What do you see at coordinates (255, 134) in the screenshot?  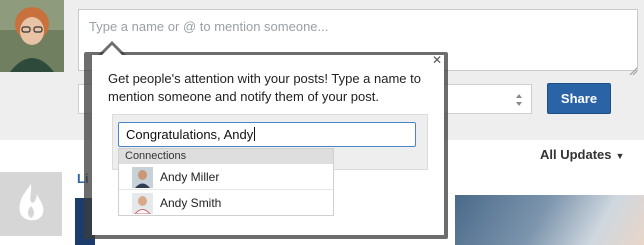 I see `text-caret` at bounding box center [255, 134].